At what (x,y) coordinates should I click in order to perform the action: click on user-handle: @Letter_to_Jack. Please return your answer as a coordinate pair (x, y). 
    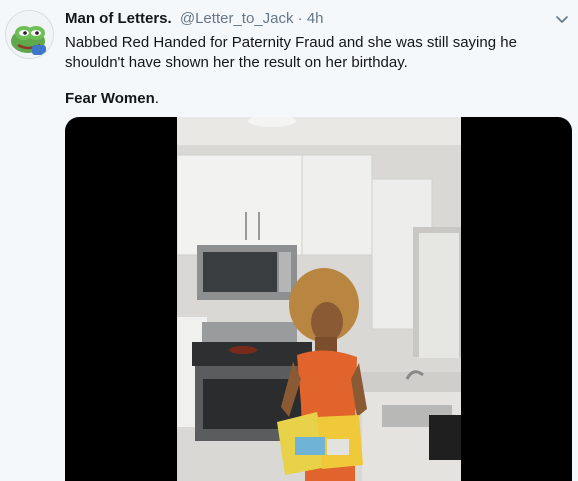
    Looking at the image, I should click on (237, 18).